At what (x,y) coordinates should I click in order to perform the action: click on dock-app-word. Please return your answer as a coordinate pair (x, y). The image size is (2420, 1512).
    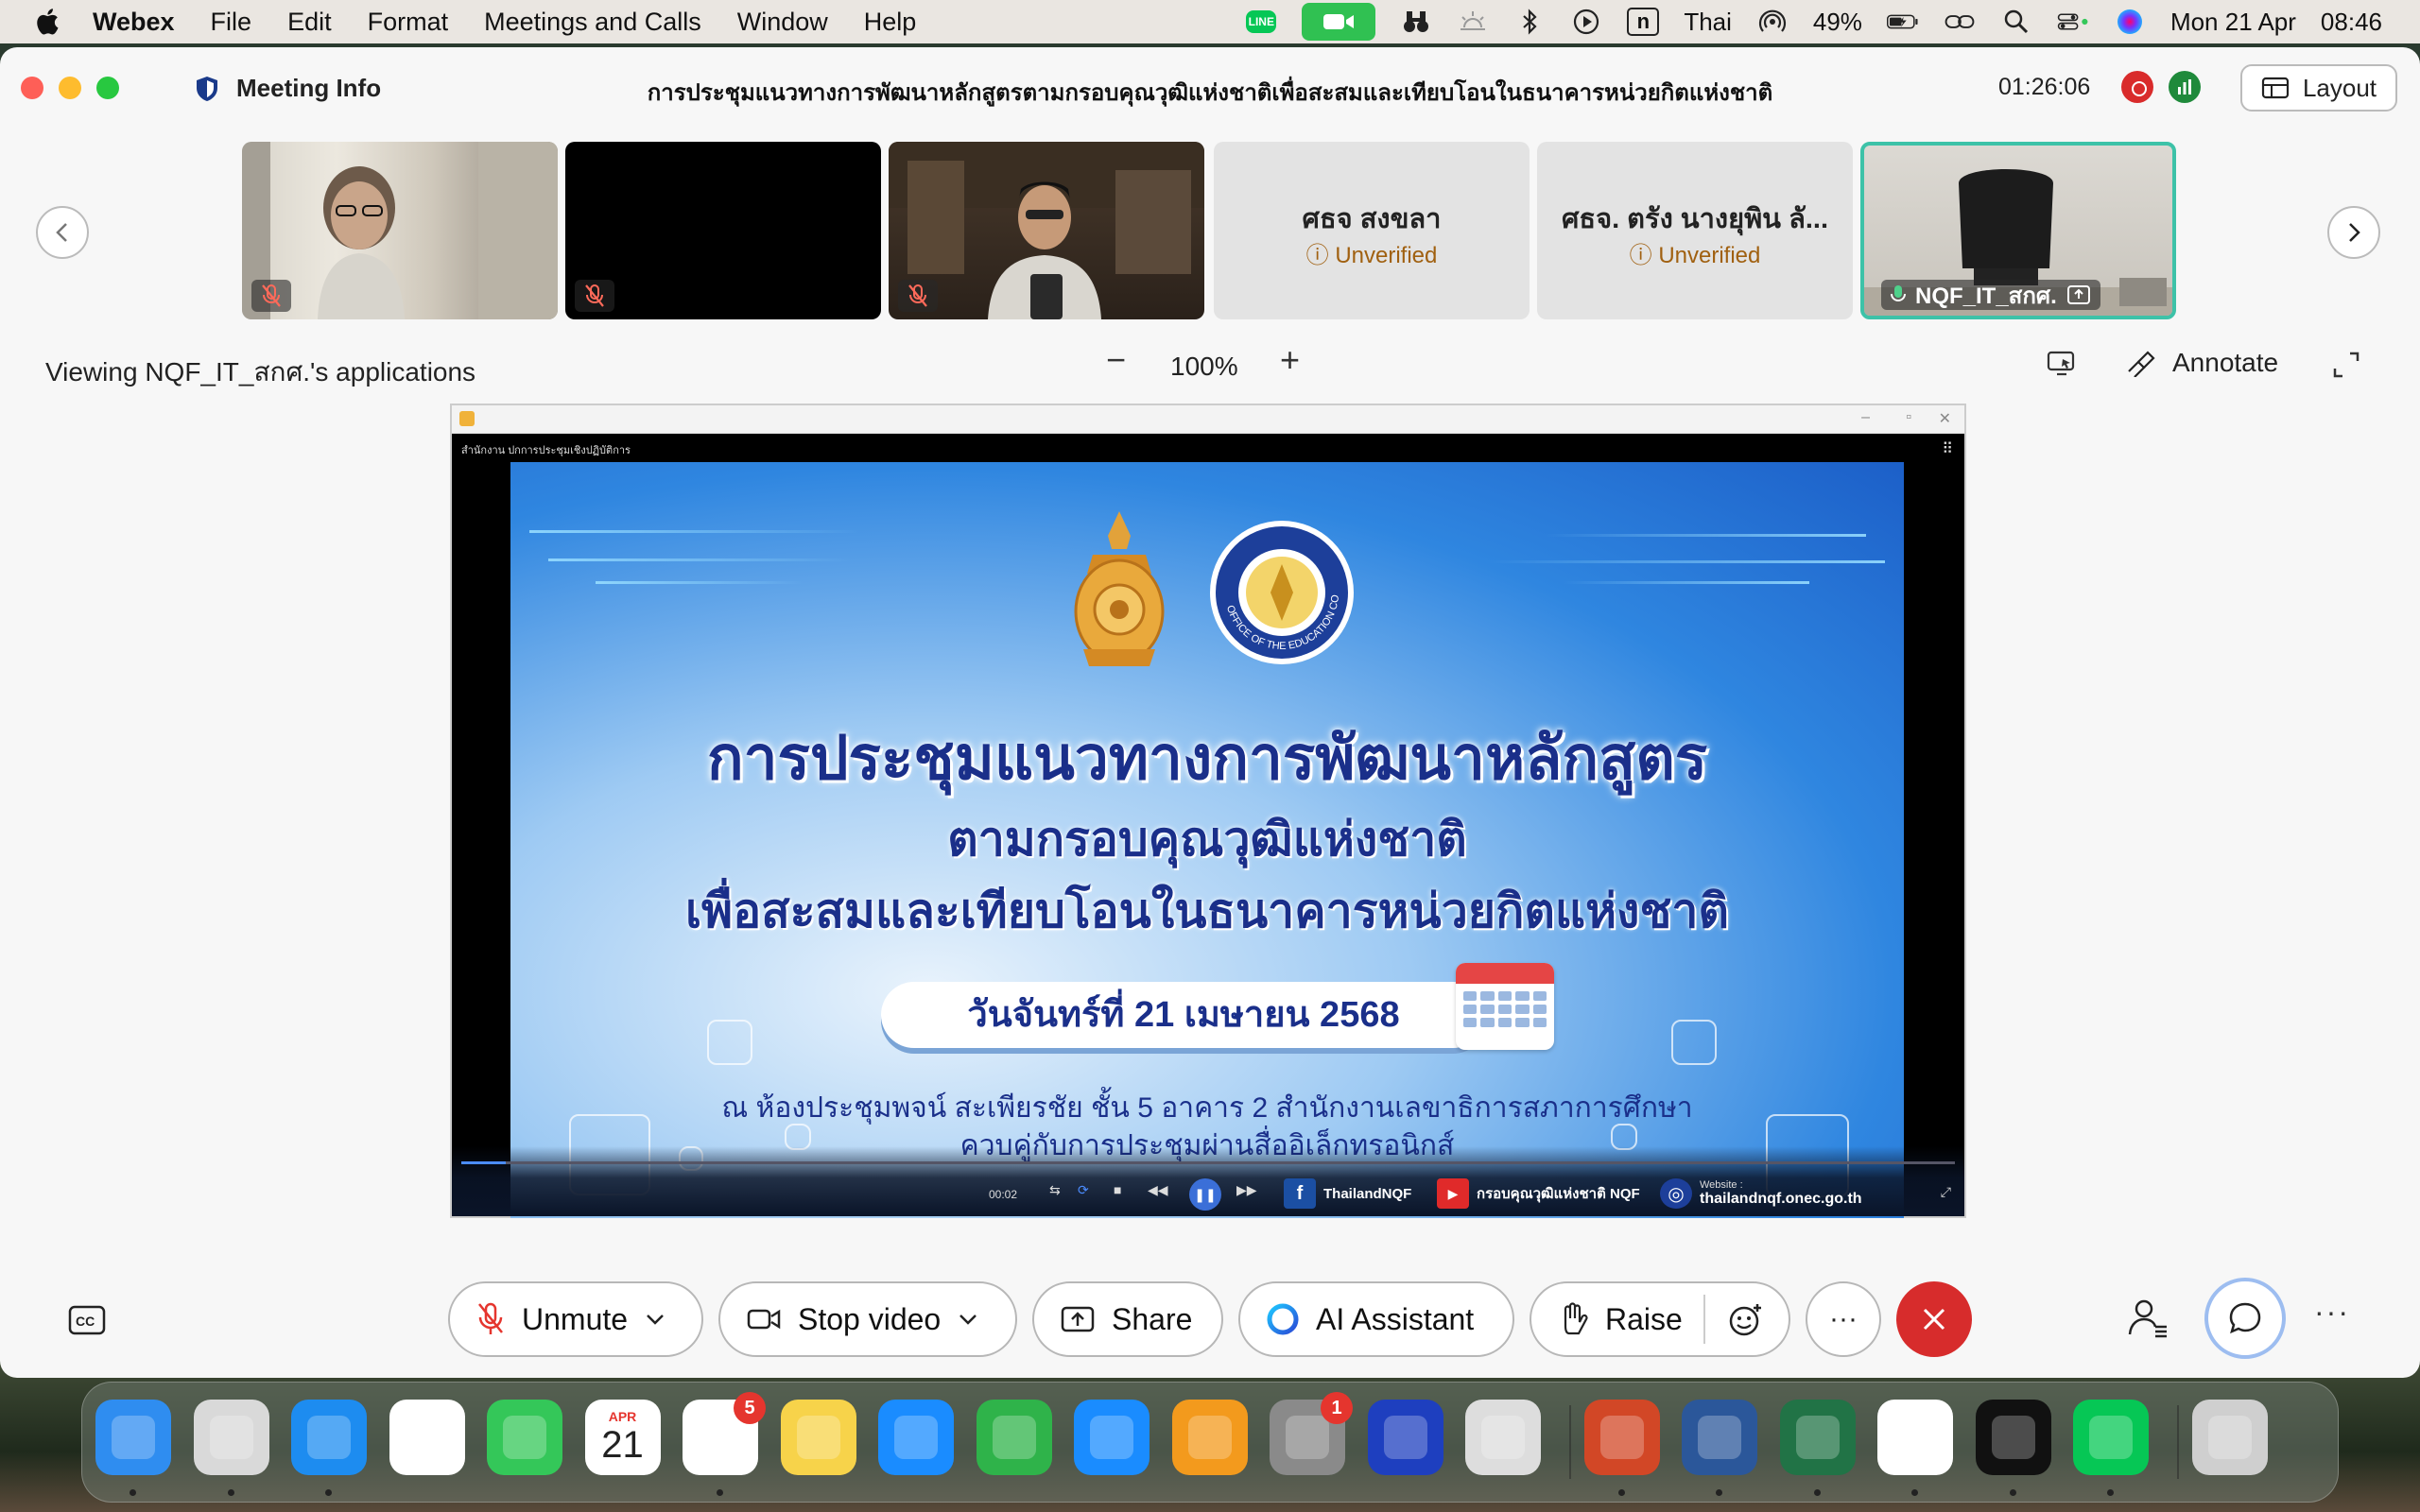
    Looking at the image, I should click on (1719, 1437).